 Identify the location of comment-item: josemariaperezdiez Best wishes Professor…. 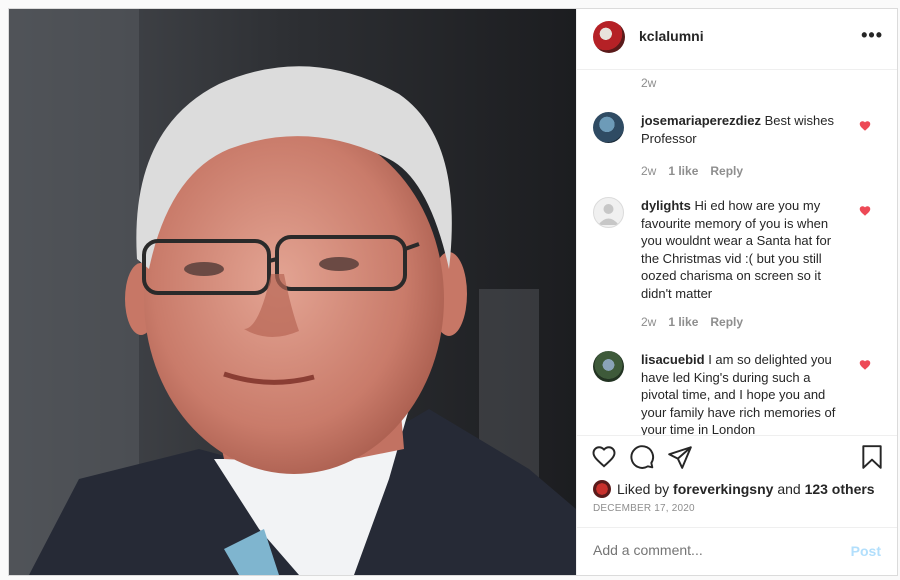
(737, 147).